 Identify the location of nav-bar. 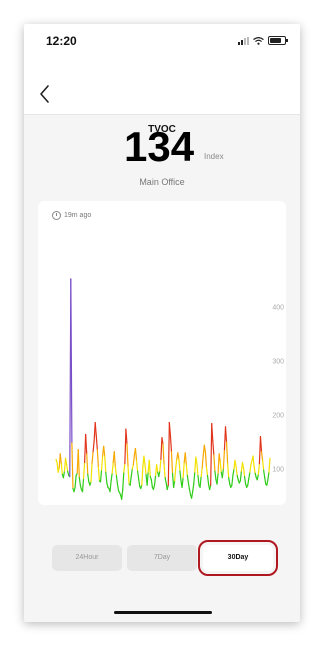
(162, 87).